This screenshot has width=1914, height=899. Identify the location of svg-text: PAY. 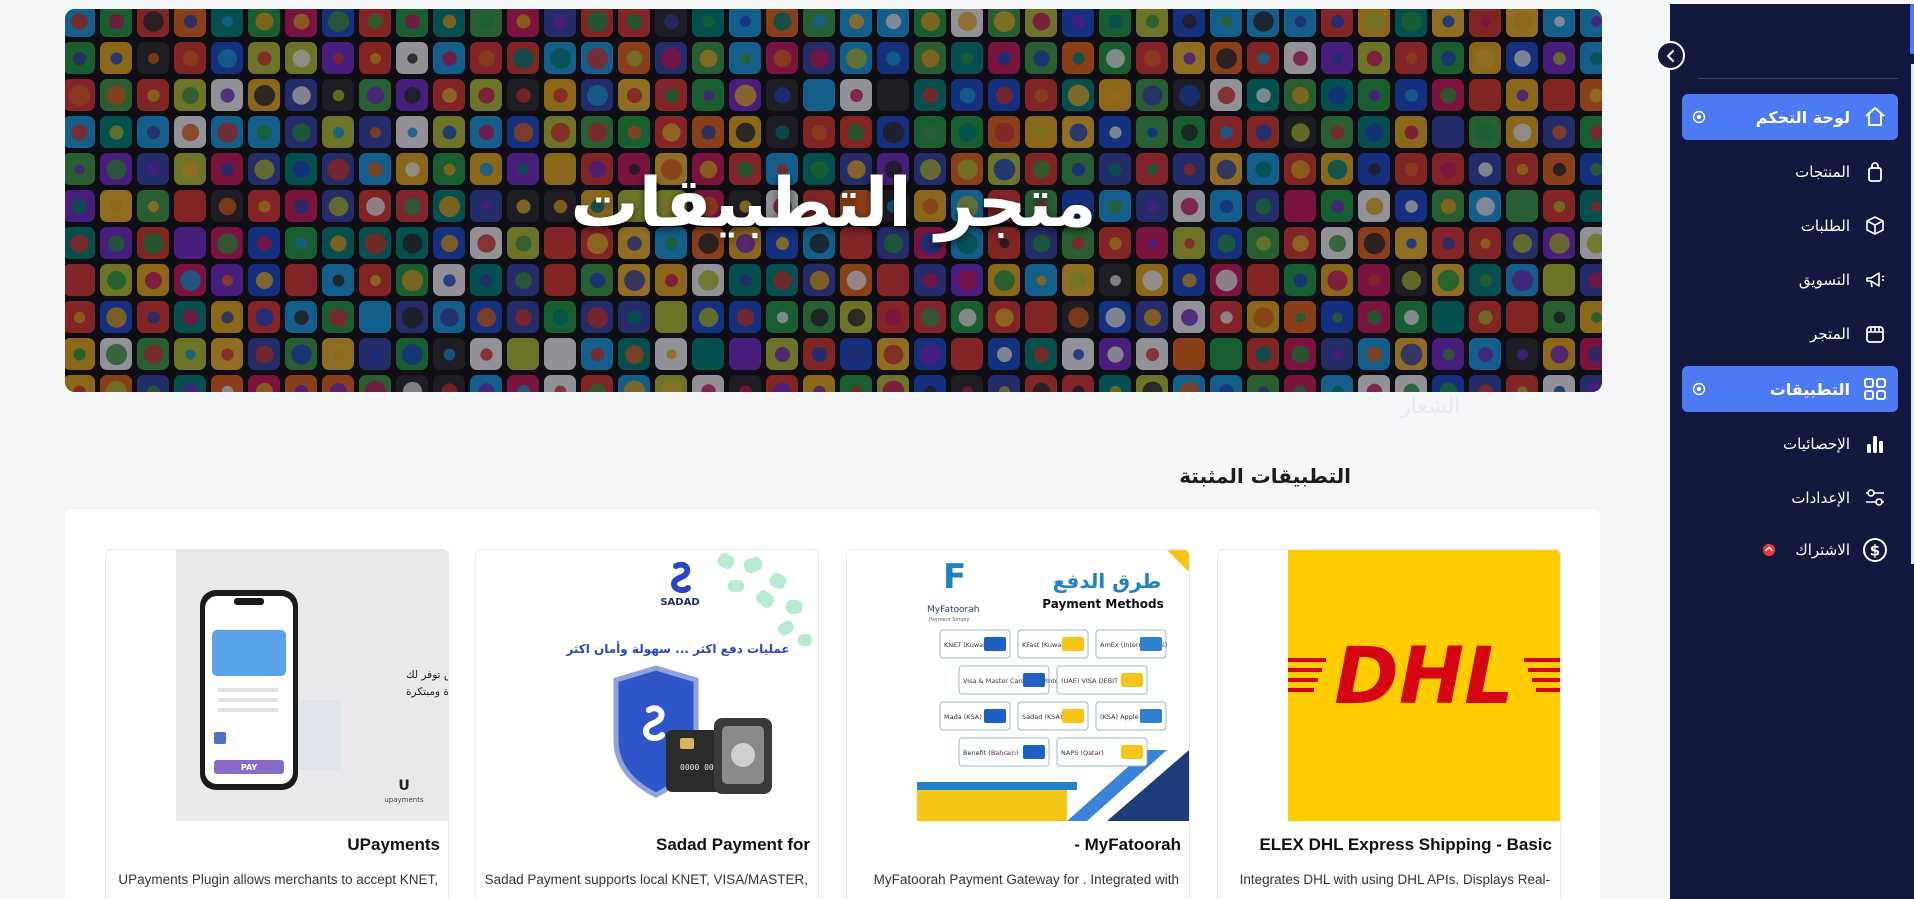
(249, 767).